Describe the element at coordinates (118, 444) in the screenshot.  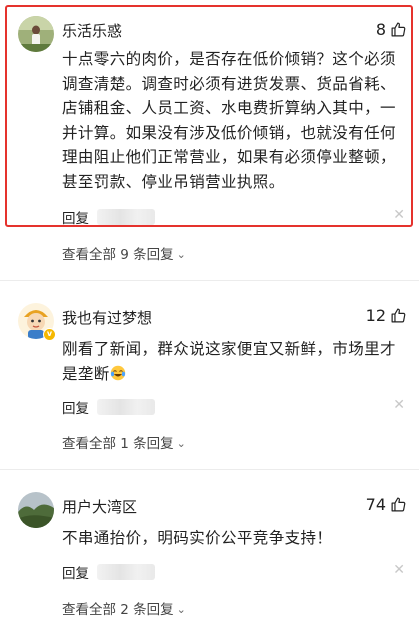
I see `view-all-label: 查看全部 1 条回复` at that location.